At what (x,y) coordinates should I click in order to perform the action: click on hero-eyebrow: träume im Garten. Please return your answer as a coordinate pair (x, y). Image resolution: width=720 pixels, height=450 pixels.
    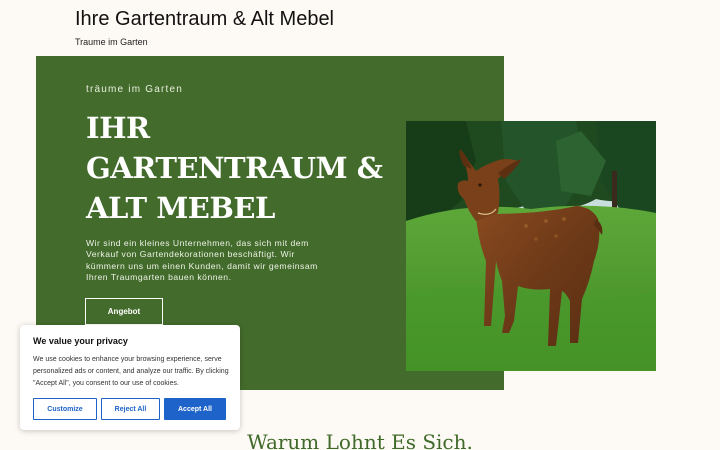
    Looking at the image, I should click on (135, 89).